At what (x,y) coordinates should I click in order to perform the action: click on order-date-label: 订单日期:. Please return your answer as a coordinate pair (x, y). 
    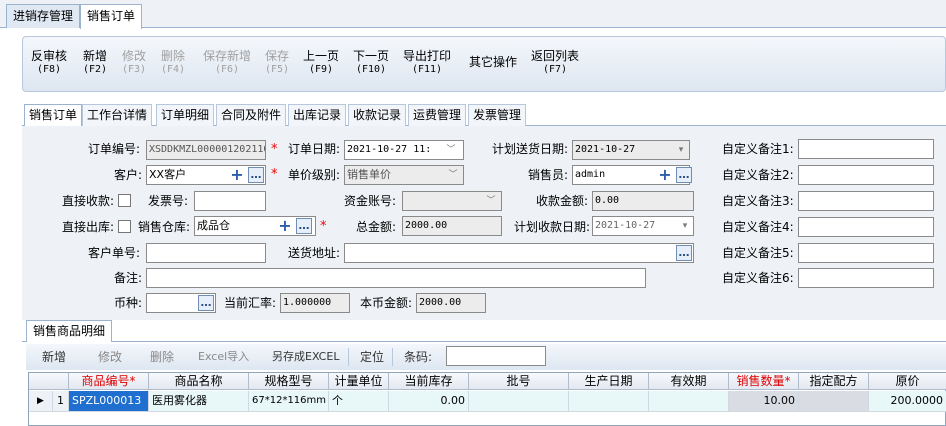
    Looking at the image, I should click on (314, 149).